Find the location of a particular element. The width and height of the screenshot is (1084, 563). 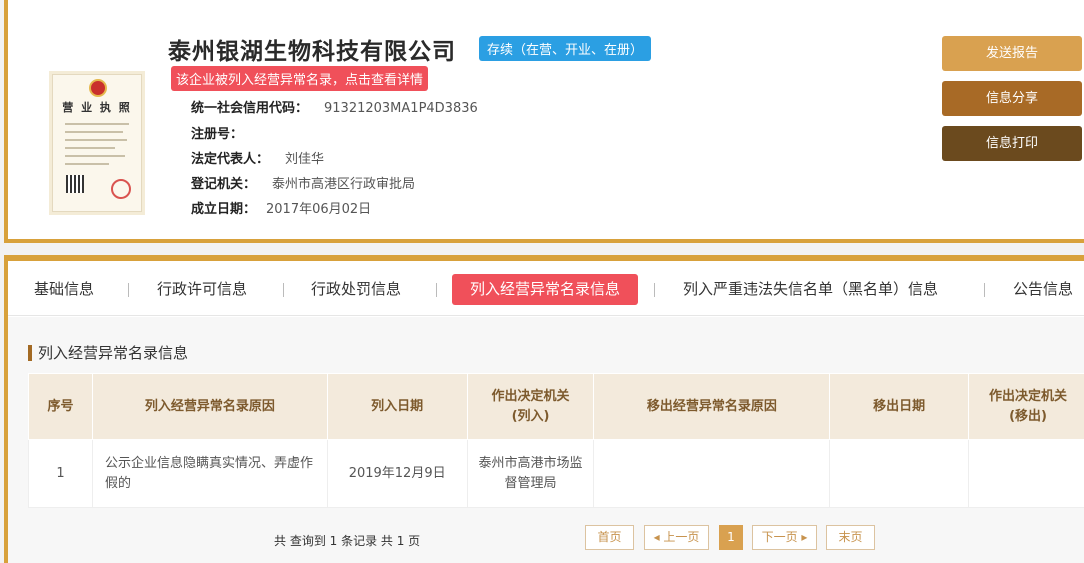

credit-code-value: 91321203MA1P4D3836 is located at coordinates (401, 108).